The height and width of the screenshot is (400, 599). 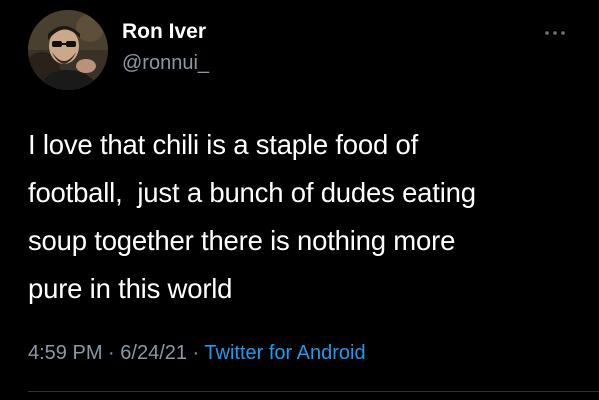 What do you see at coordinates (242, 240) in the screenshot?
I see `tweet-text-line: soup together there is nothing more` at bounding box center [242, 240].